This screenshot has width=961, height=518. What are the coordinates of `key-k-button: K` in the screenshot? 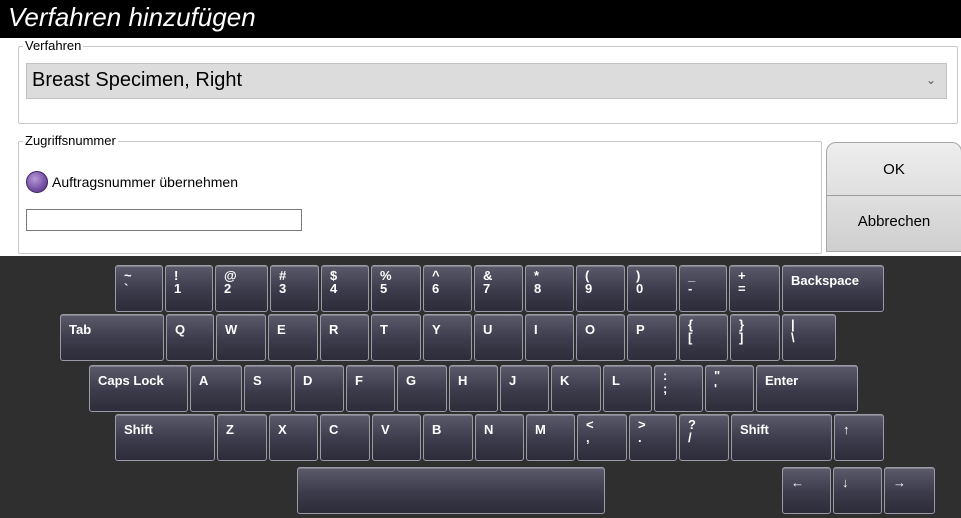 It's located at (576, 388).